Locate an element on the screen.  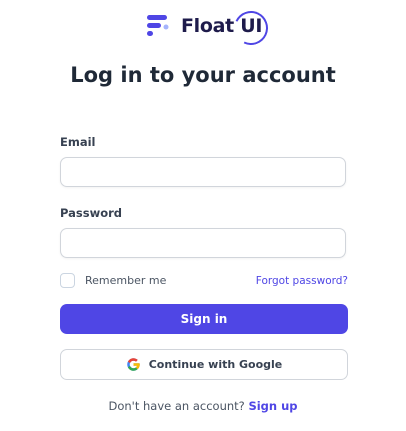
email-field is located at coordinates (203, 172).